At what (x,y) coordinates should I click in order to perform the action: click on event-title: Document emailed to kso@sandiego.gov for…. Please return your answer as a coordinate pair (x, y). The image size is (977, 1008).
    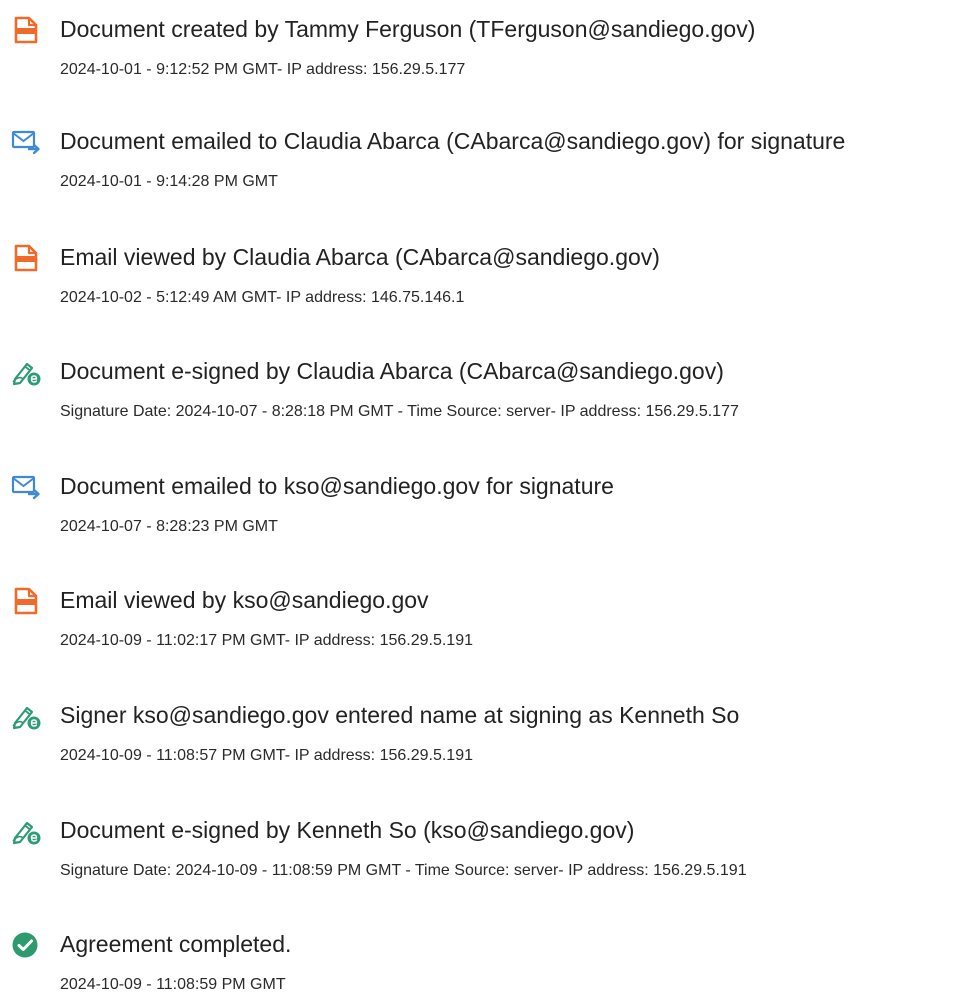
    Looking at the image, I should click on (337, 486).